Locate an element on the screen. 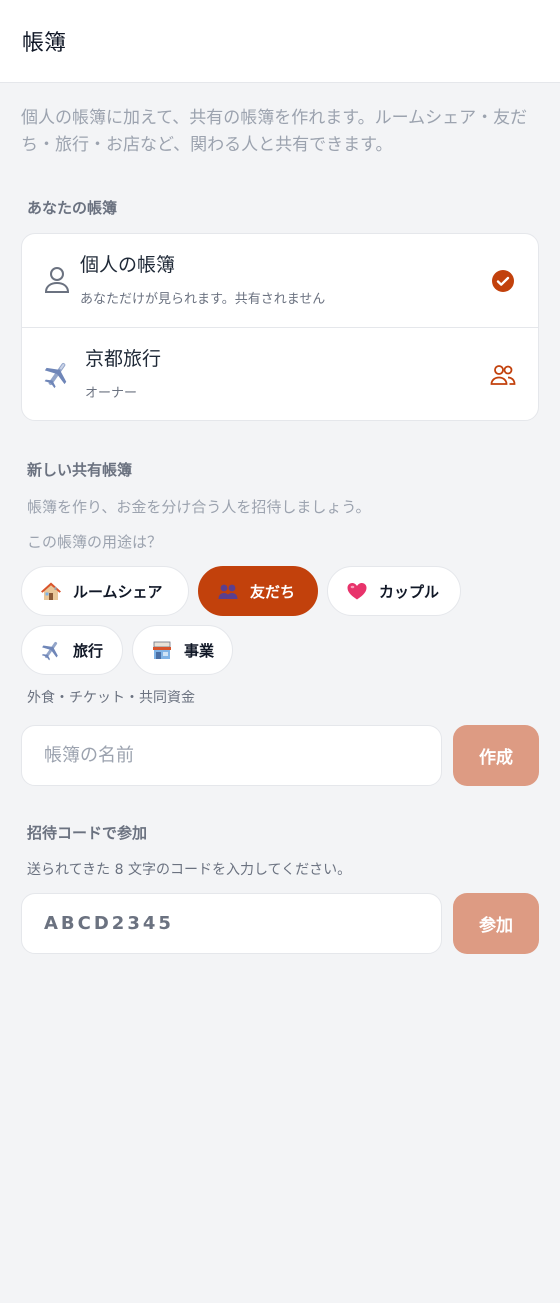  people-icon is located at coordinates (228, 591).